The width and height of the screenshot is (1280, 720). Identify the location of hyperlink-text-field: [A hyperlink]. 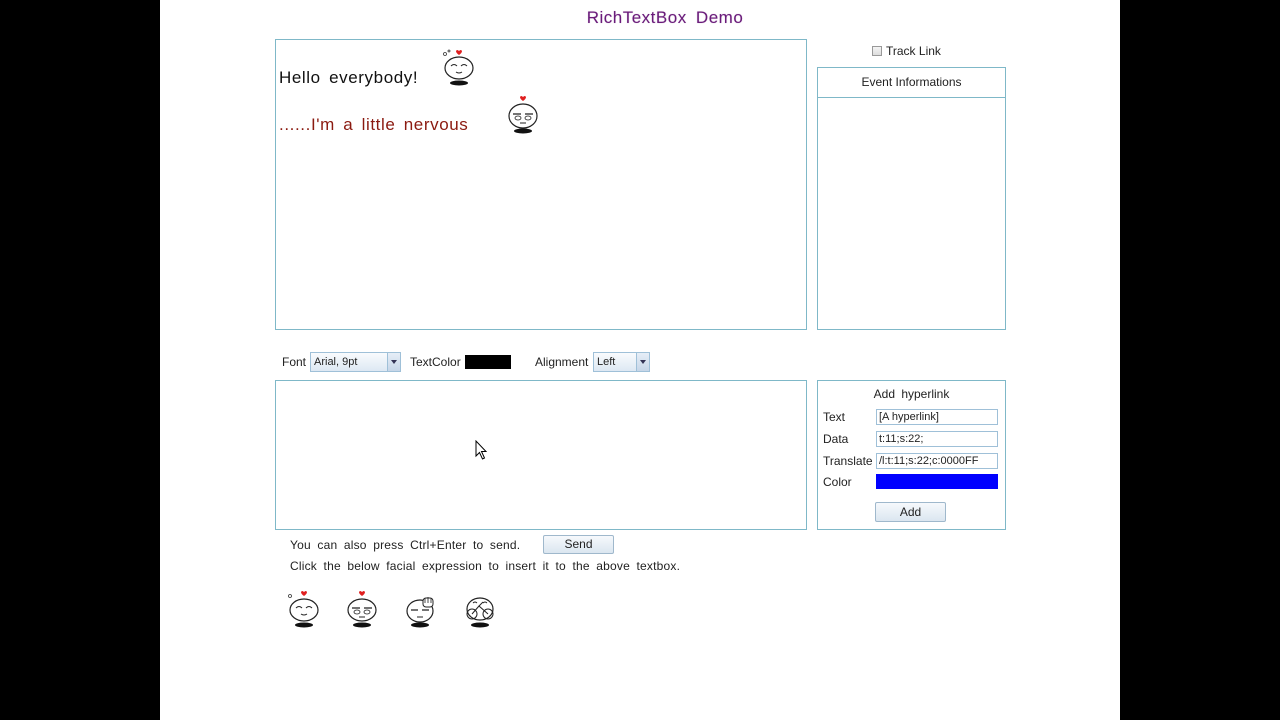
(937, 417).